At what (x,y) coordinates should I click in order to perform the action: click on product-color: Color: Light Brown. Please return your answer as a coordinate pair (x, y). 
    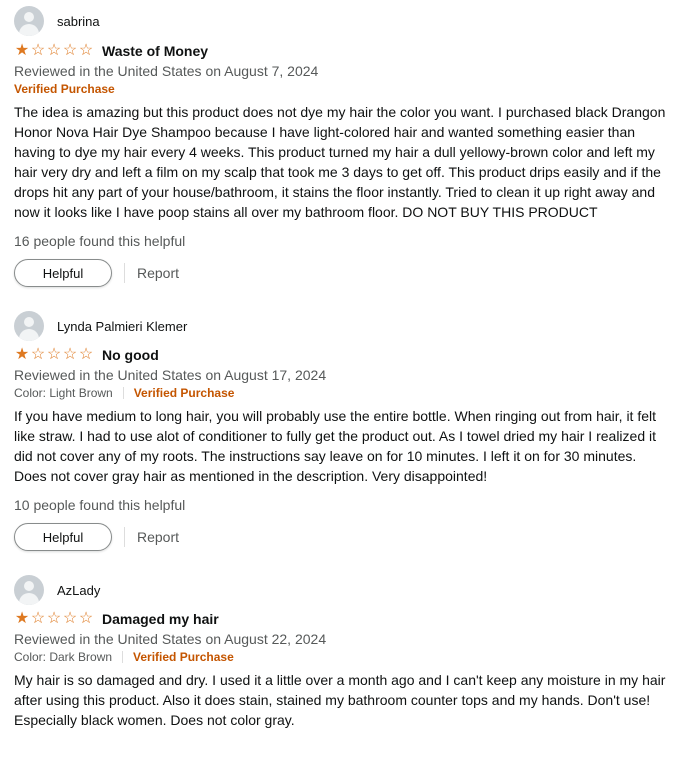
    Looking at the image, I should click on (63, 393).